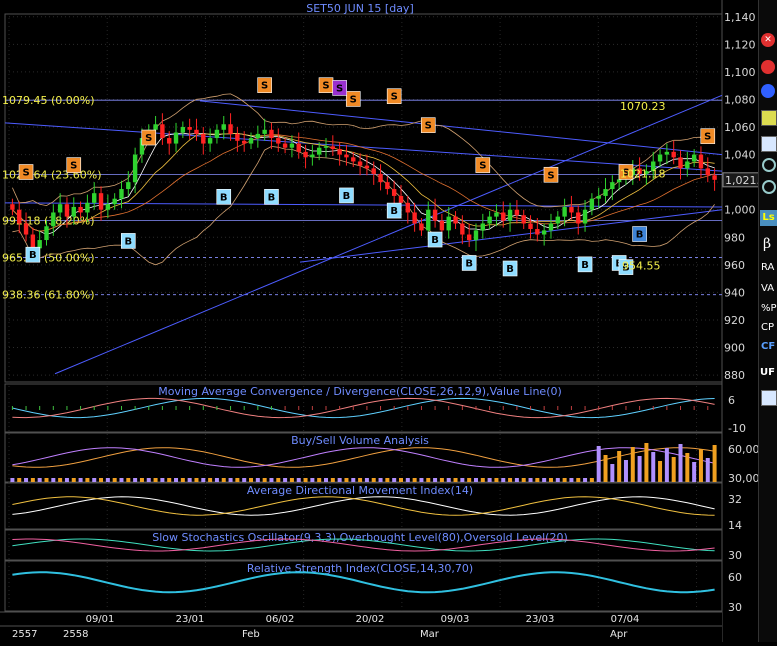 The height and width of the screenshot is (646, 777). I want to click on y-tick-label: 900, so click(734, 348).